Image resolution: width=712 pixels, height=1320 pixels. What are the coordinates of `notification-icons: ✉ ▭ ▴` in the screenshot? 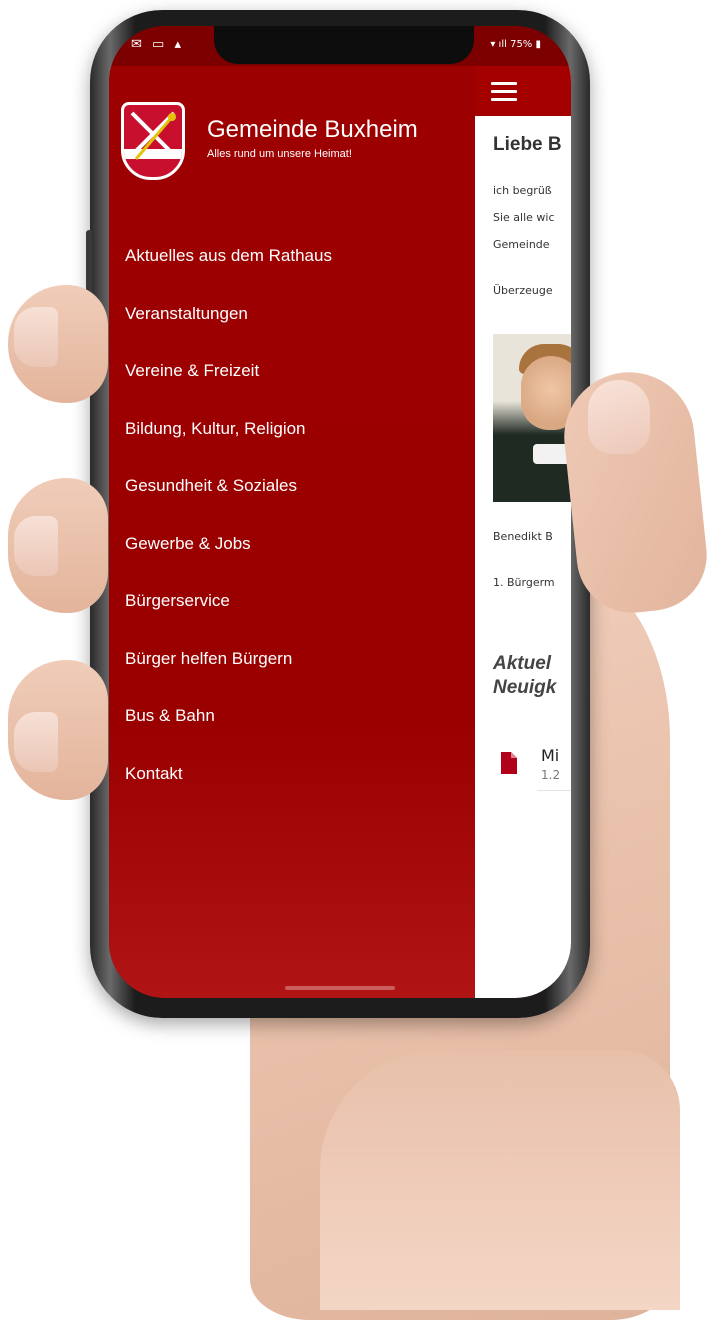 It's located at (157, 44).